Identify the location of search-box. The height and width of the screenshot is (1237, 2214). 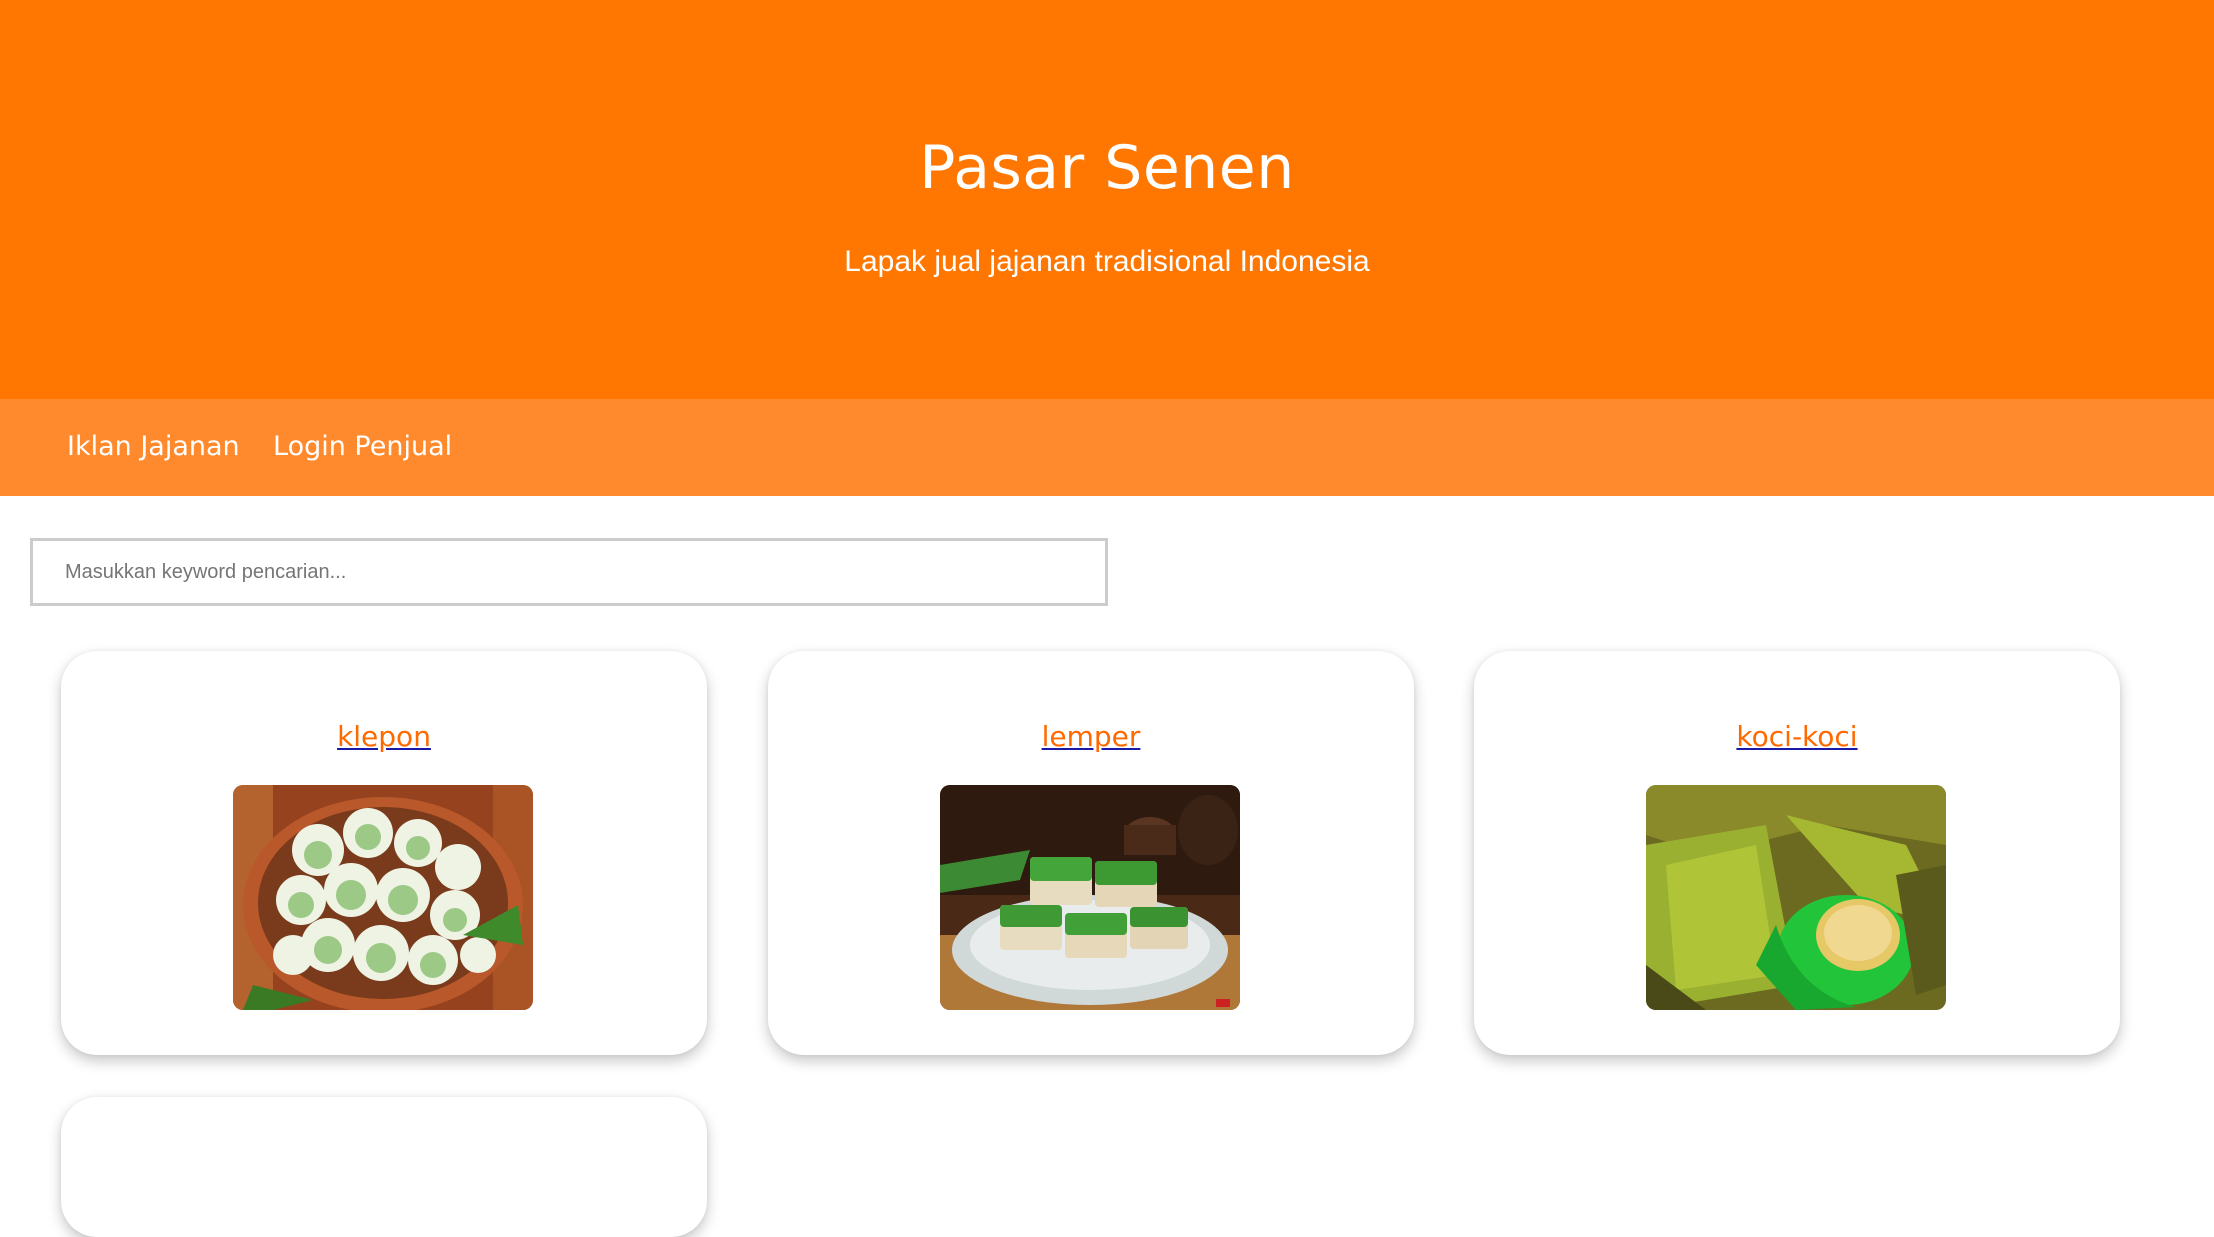
(569, 572).